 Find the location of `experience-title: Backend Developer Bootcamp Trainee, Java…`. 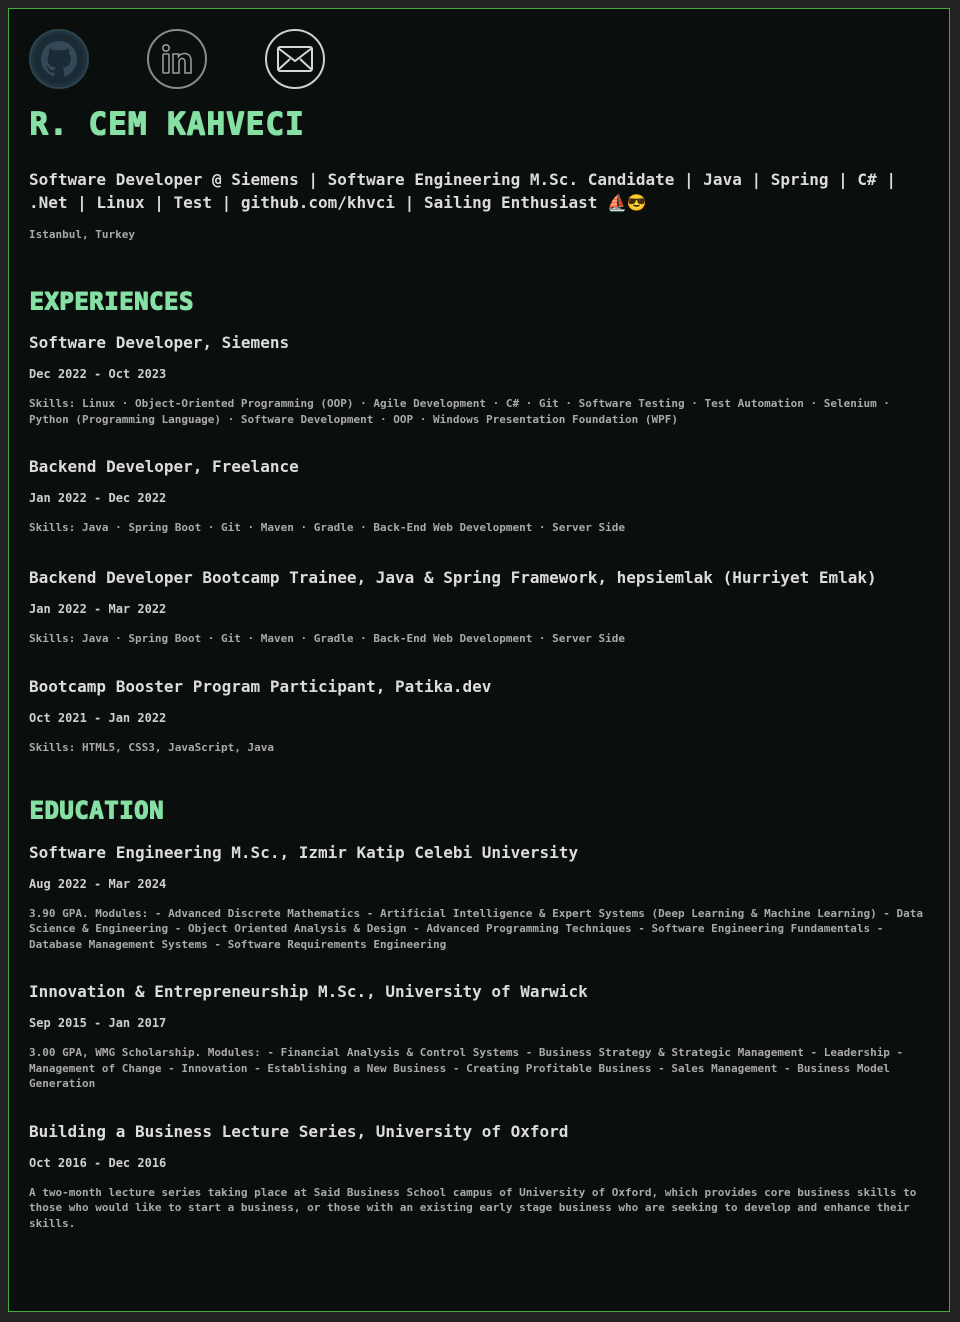

experience-title: Backend Developer Bootcamp Trainee, Java… is located at coordinates (453, 577).